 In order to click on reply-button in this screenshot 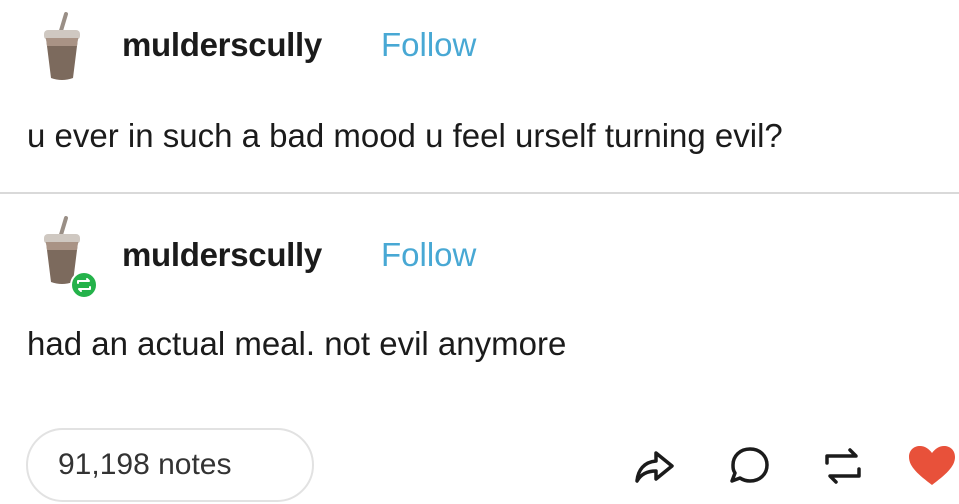, I will do `click(750, 466)`.